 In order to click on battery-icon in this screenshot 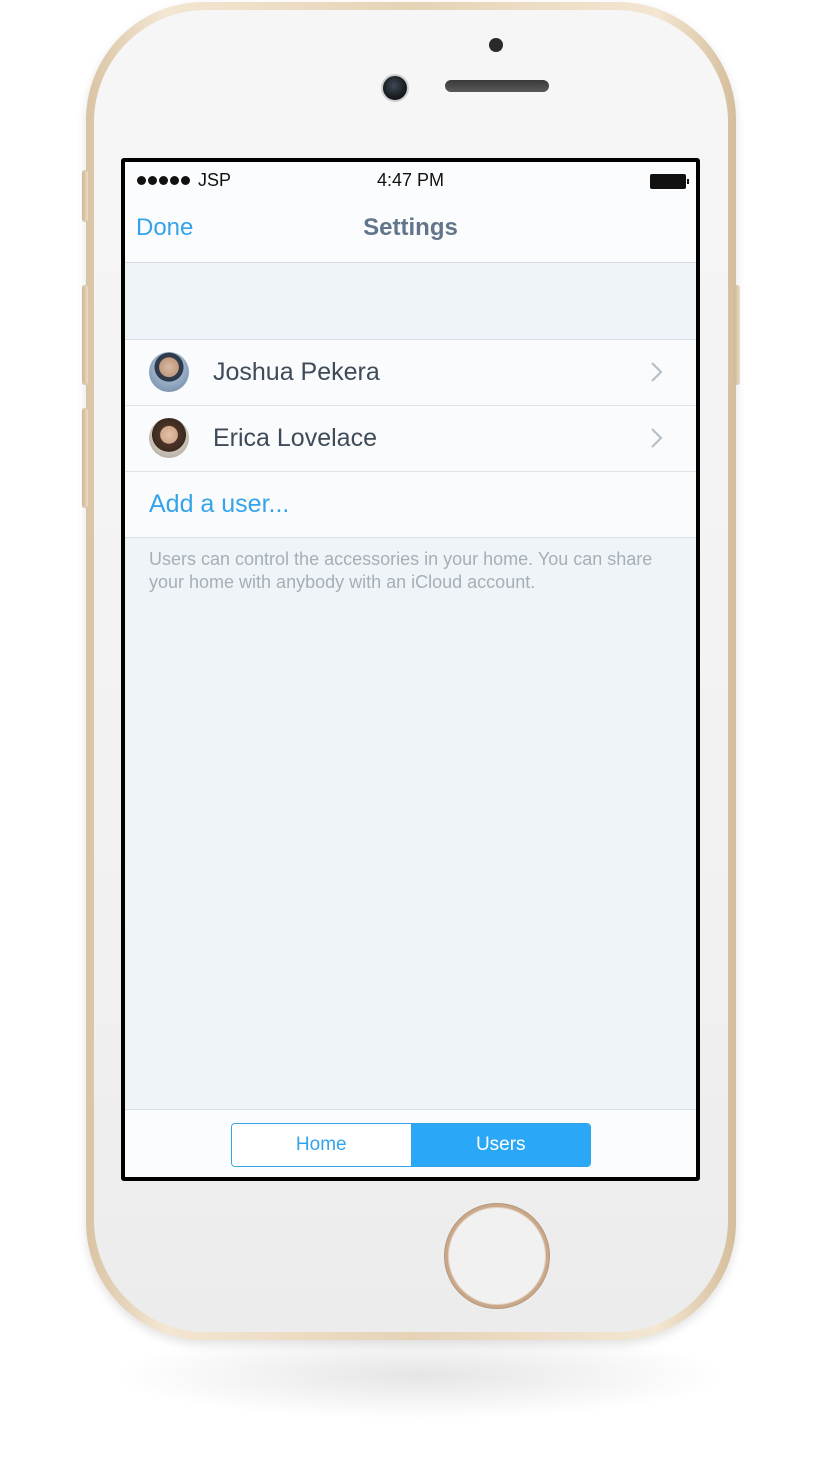, I will do `click(669, 181)`.